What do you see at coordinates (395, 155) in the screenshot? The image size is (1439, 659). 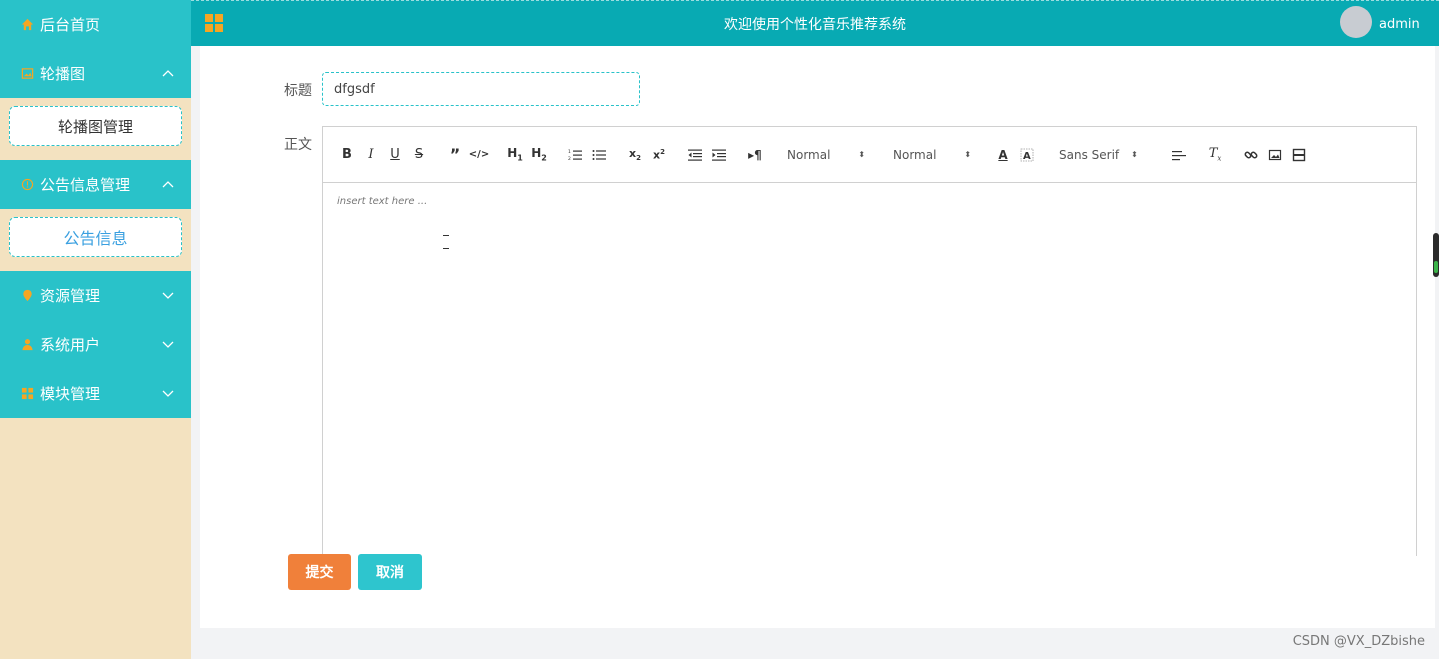 I see `underline-button: U` at bounding box center [395, 155].